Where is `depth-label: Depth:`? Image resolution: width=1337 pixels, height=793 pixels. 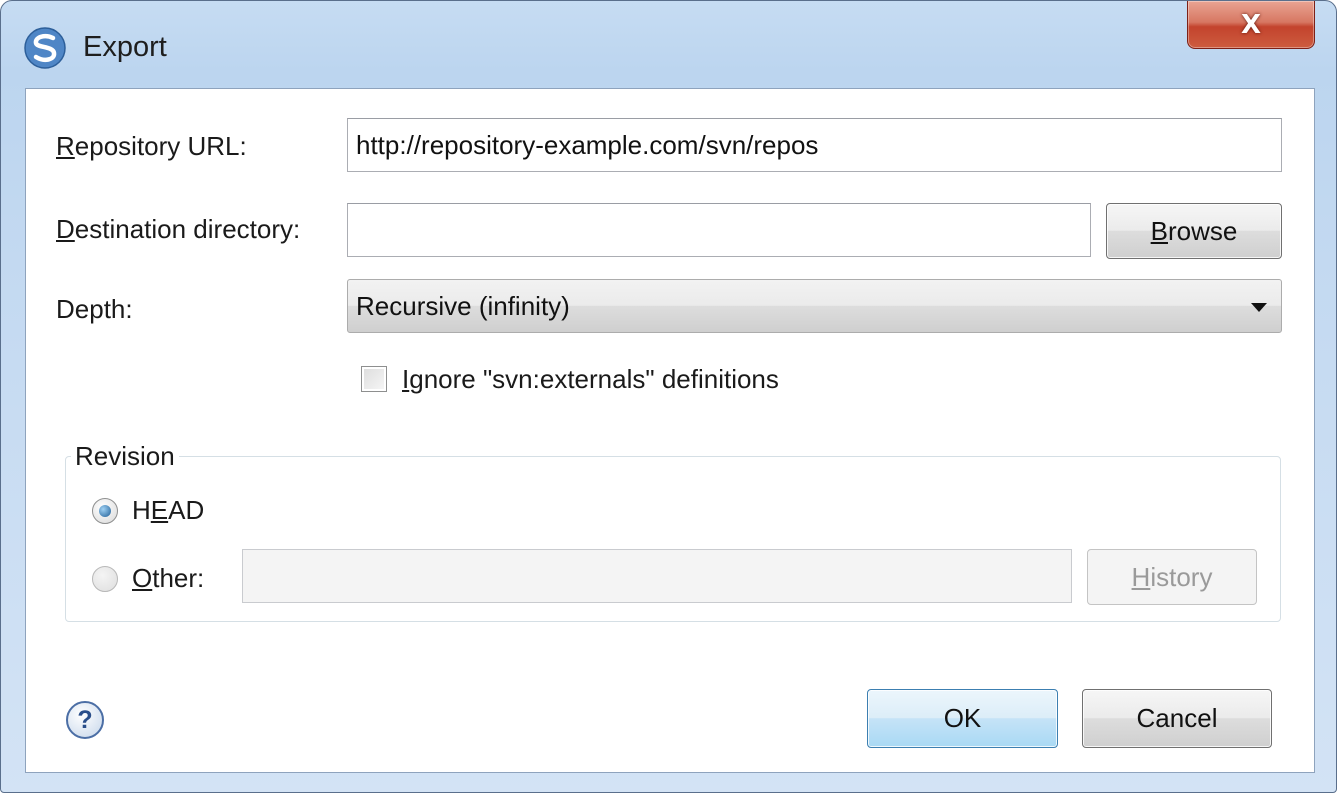 depth-label: Depth: is located at coordinates (94, 309).